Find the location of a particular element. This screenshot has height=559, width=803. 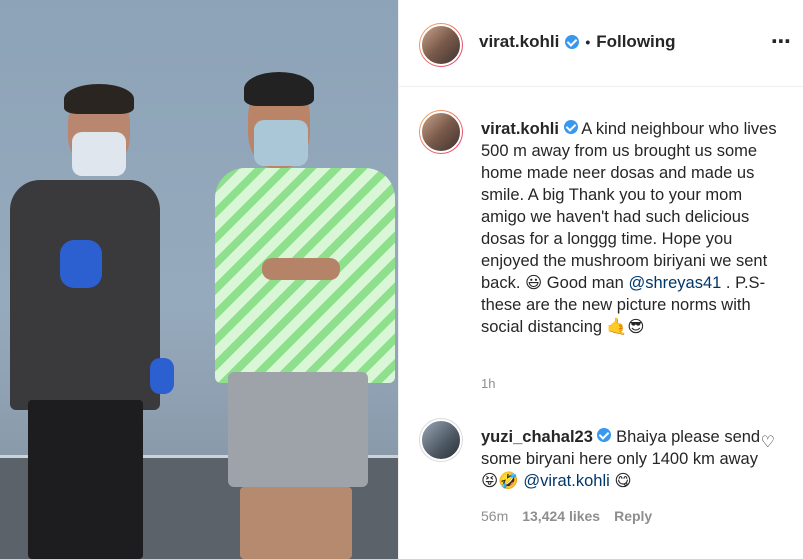

avatar is located at coordinates (441, 45).